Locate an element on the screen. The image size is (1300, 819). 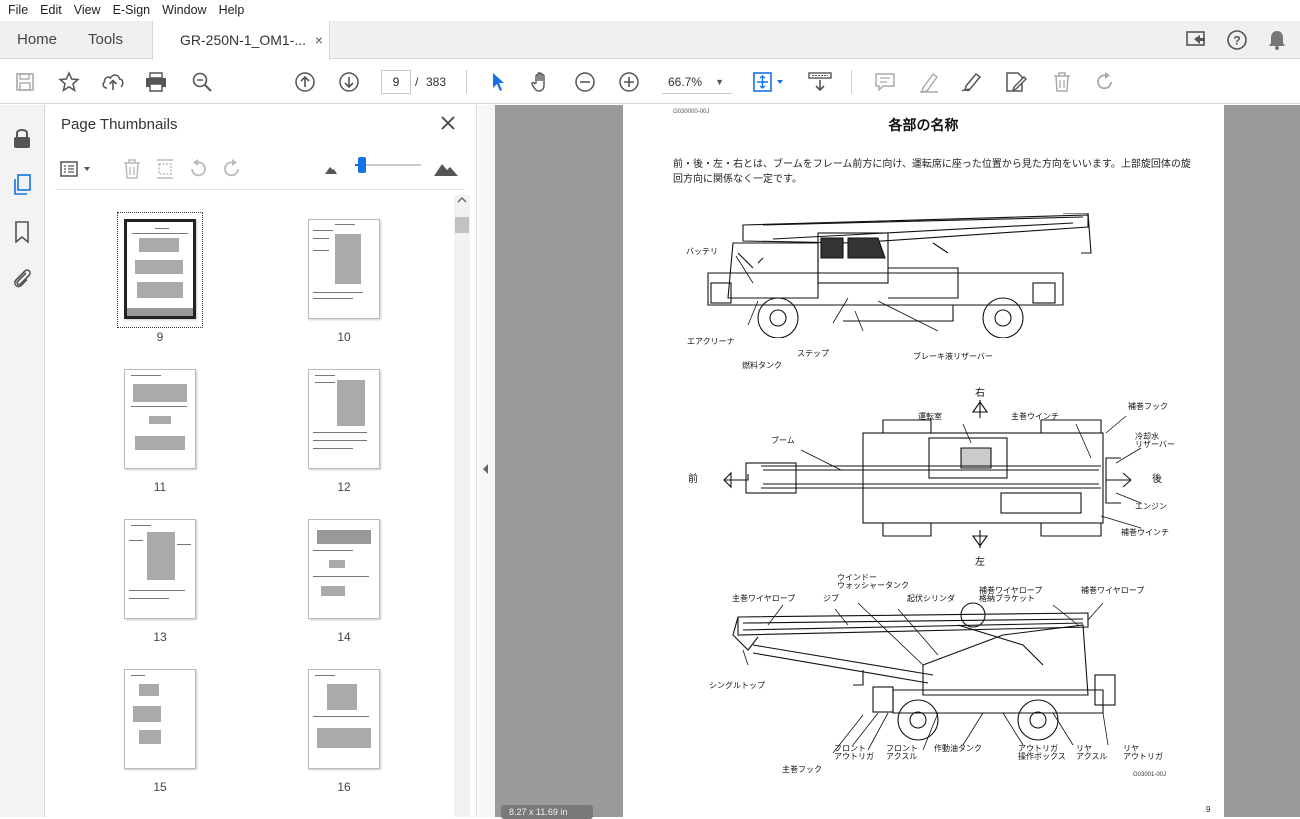
page-number-input: 9 is located at coordinates (396, 82).